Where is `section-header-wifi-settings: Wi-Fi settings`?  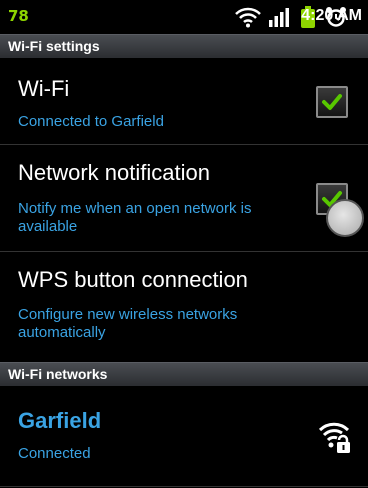 section-header-wifi-settings: Wi-Fi settings is located at coordinates (184, 46).